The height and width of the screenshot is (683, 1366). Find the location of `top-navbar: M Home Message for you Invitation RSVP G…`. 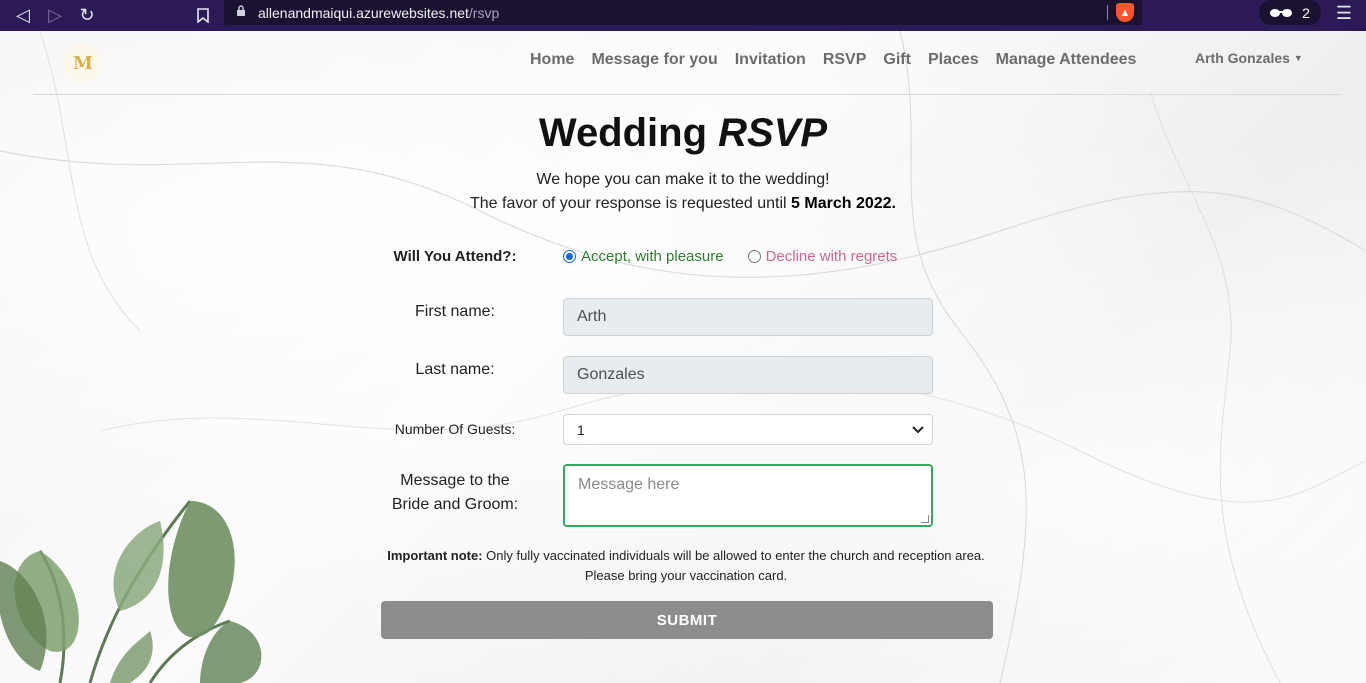

top-navbar: M Home Message for you Invitation RSVP G… is located at coordinates (687, 63).